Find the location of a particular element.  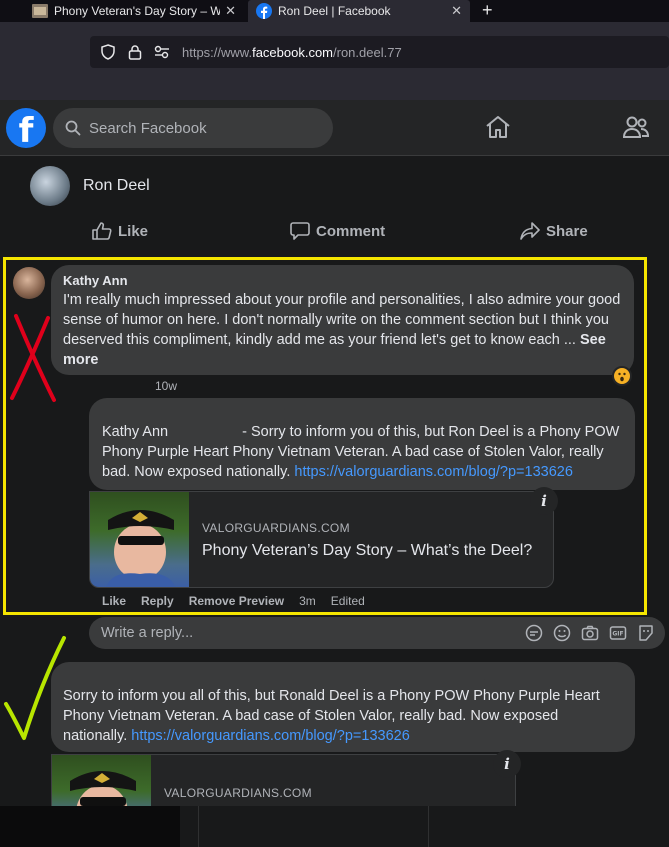

comment-icon is located at coordinates (300, 231).